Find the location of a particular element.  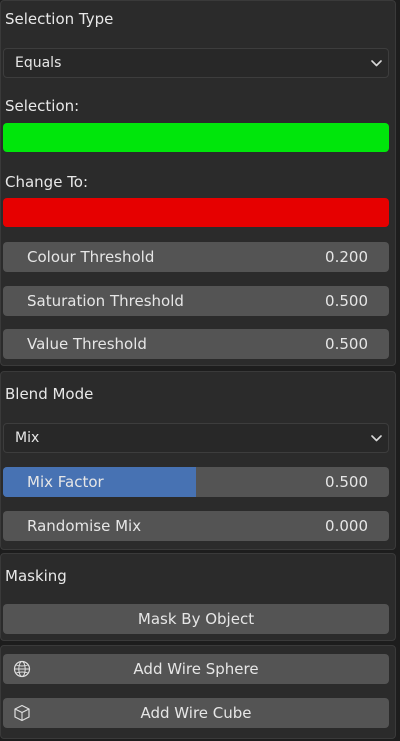

add-wire-cube-label: Add Wire Cube is located at coordinates (196, 713).